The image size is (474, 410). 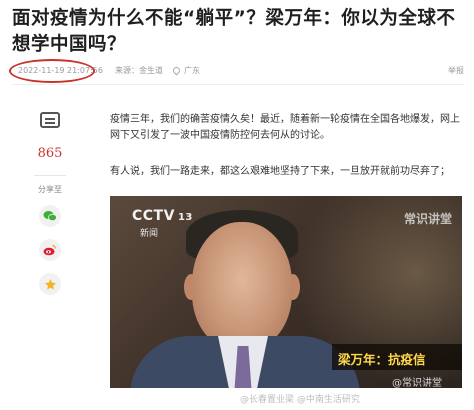 I want to click on location-pin-icon, so click(x=176, y=70).